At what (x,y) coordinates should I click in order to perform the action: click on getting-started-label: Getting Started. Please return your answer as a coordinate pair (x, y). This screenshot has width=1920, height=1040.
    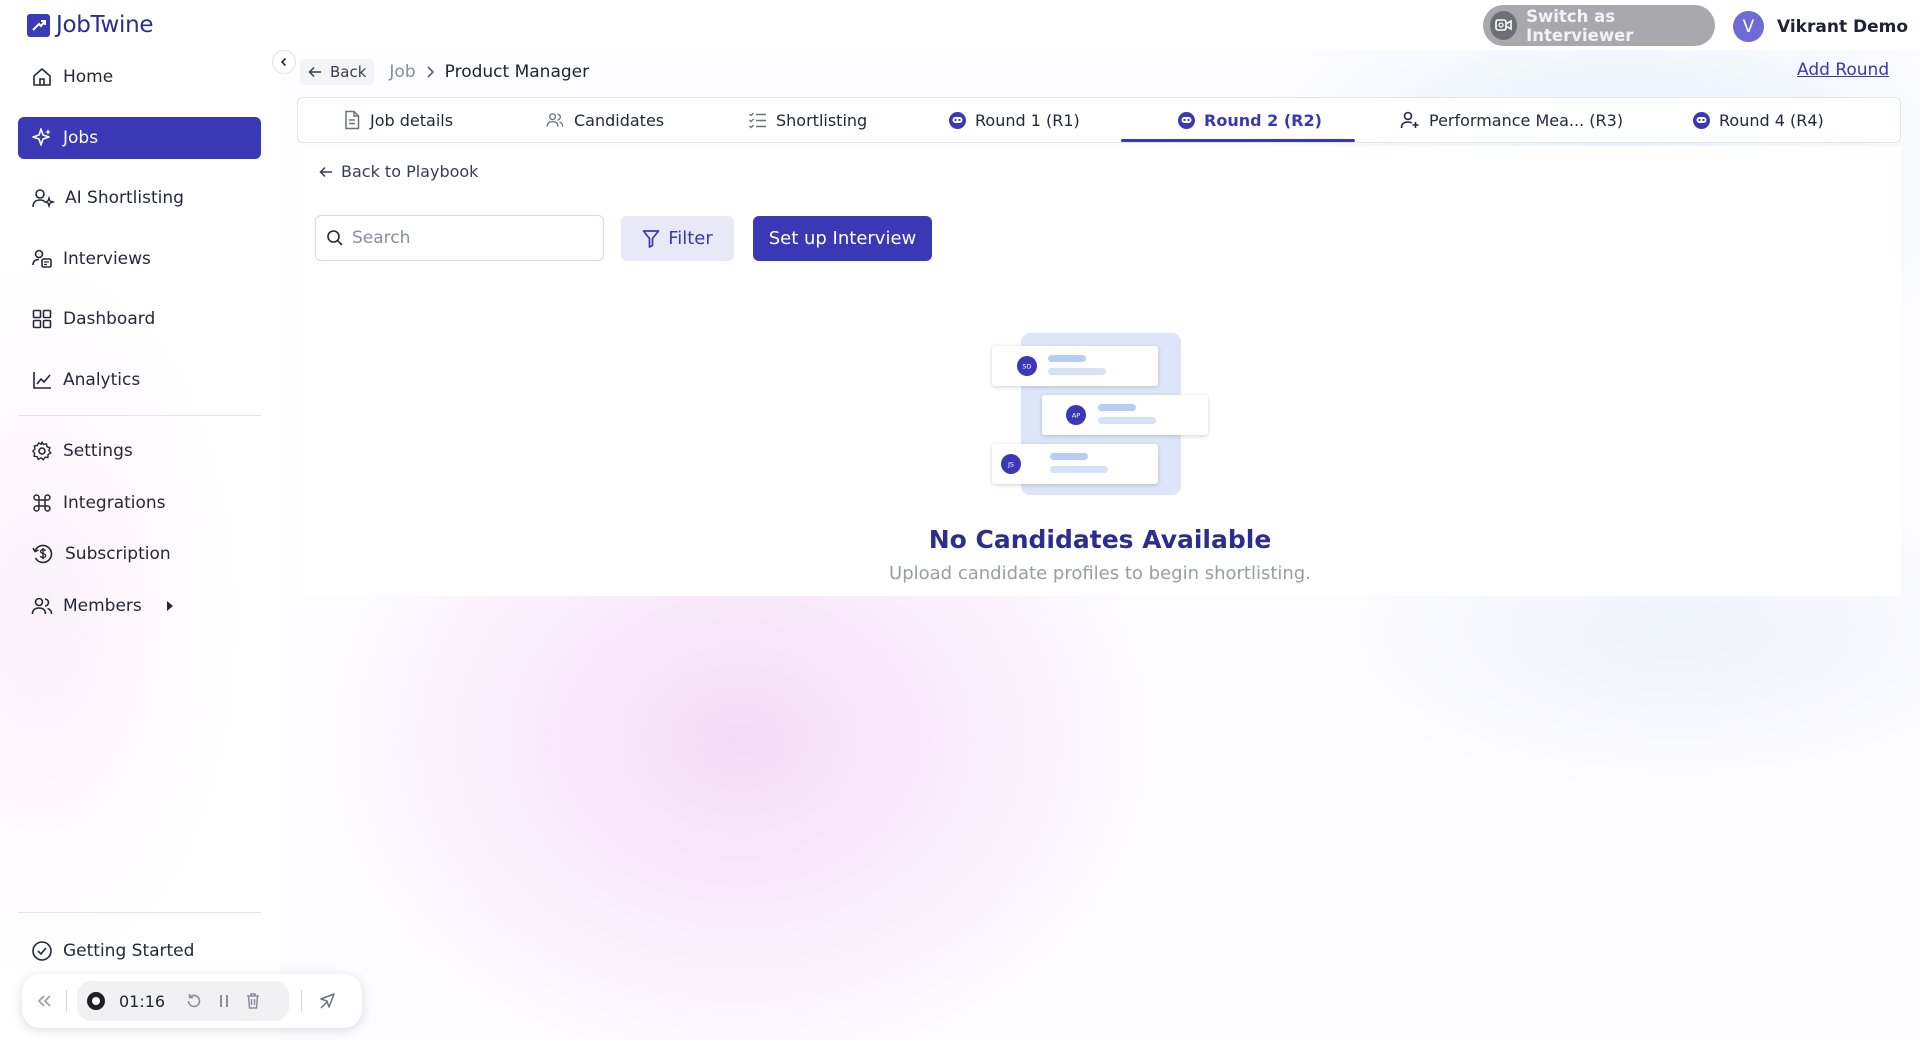
    Looking at the image, I should click on (129, 951).